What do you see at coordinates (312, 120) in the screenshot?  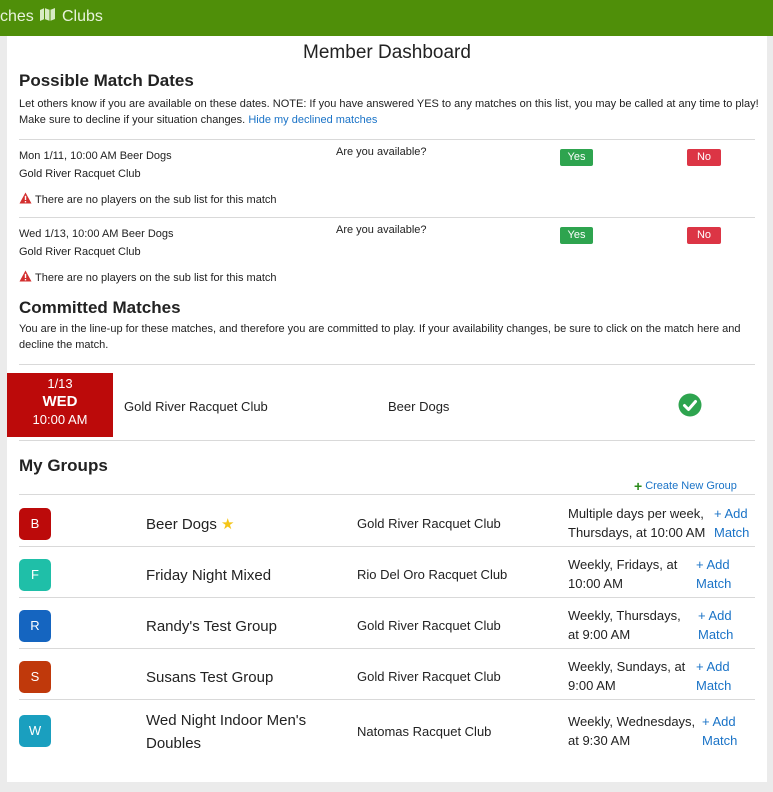 I see `hide-declined-link: Hide my declined matches` at bounding box center [312, 120].